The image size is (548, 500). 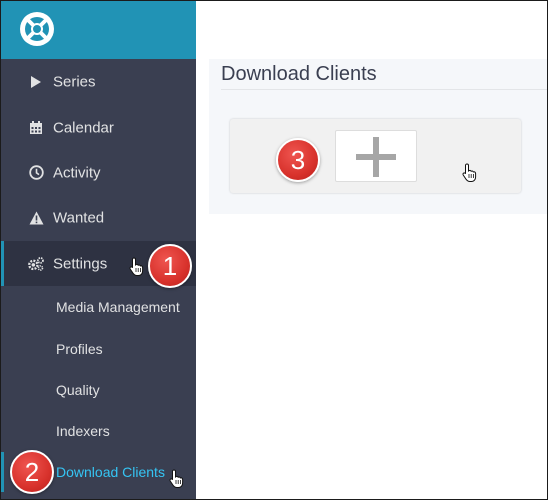 What do you see at coordinates (83, 127) in the screenshot?
I see `nav-calendar-label: Calendar` at bounding box center [83, 127].